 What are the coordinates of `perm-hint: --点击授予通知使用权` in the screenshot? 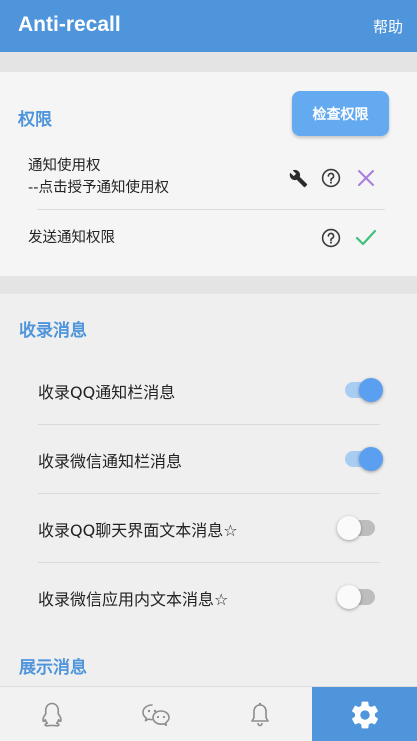 It's located at (98, 188).